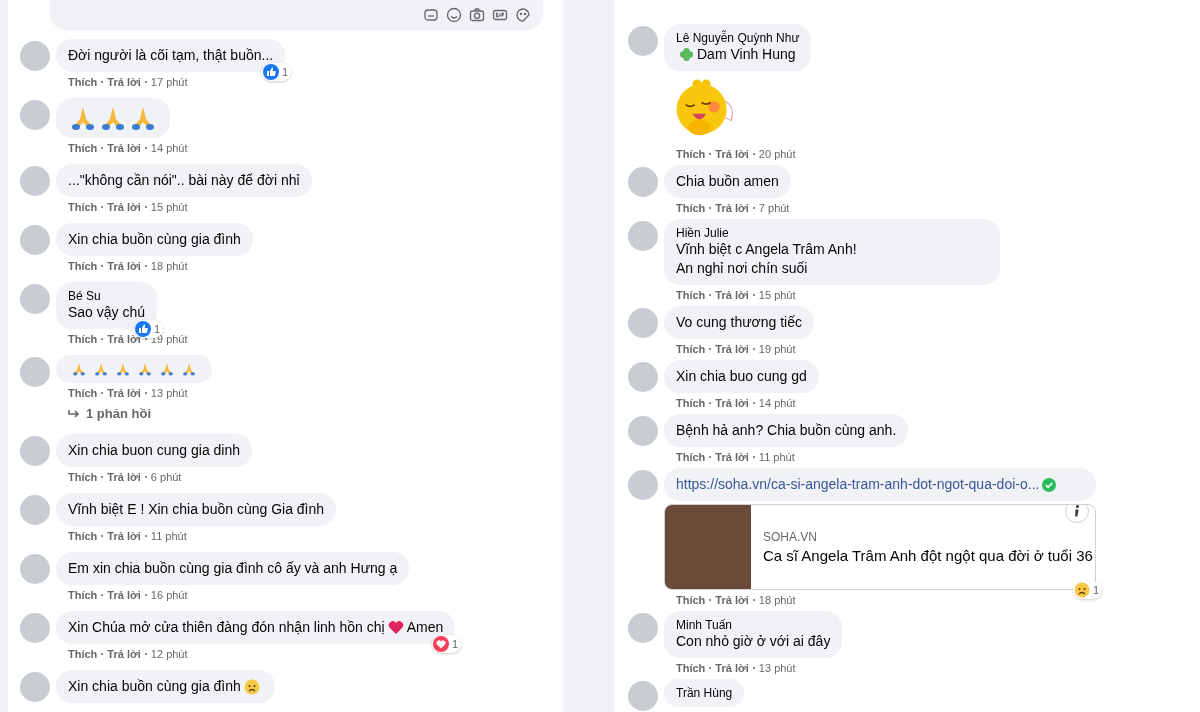 This screenshot has width=1200, height=712. What do you see at coordinates (704, 625) in the screenshot?
I see `commenter-name: Minh Tuấn` at bounding box center [704, 625].